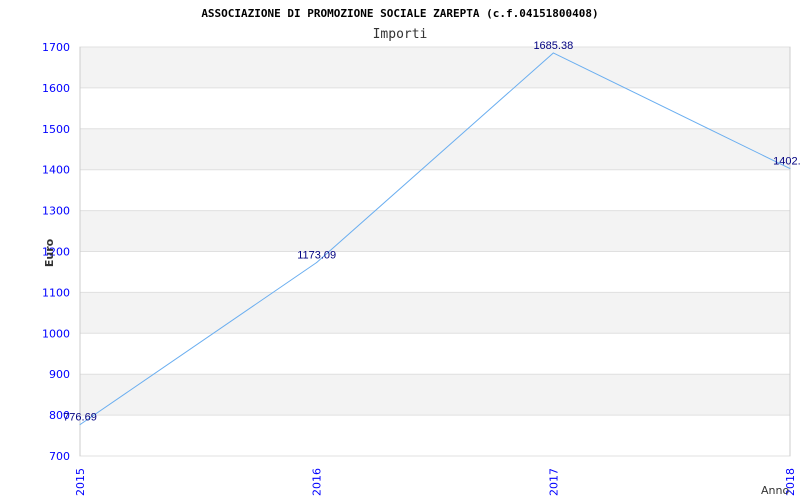 This screenshot has height=500, width=800. Describe the element at coordinates (80, 482) in the screenshot. I see `x-tick-label: 2015` at that location.